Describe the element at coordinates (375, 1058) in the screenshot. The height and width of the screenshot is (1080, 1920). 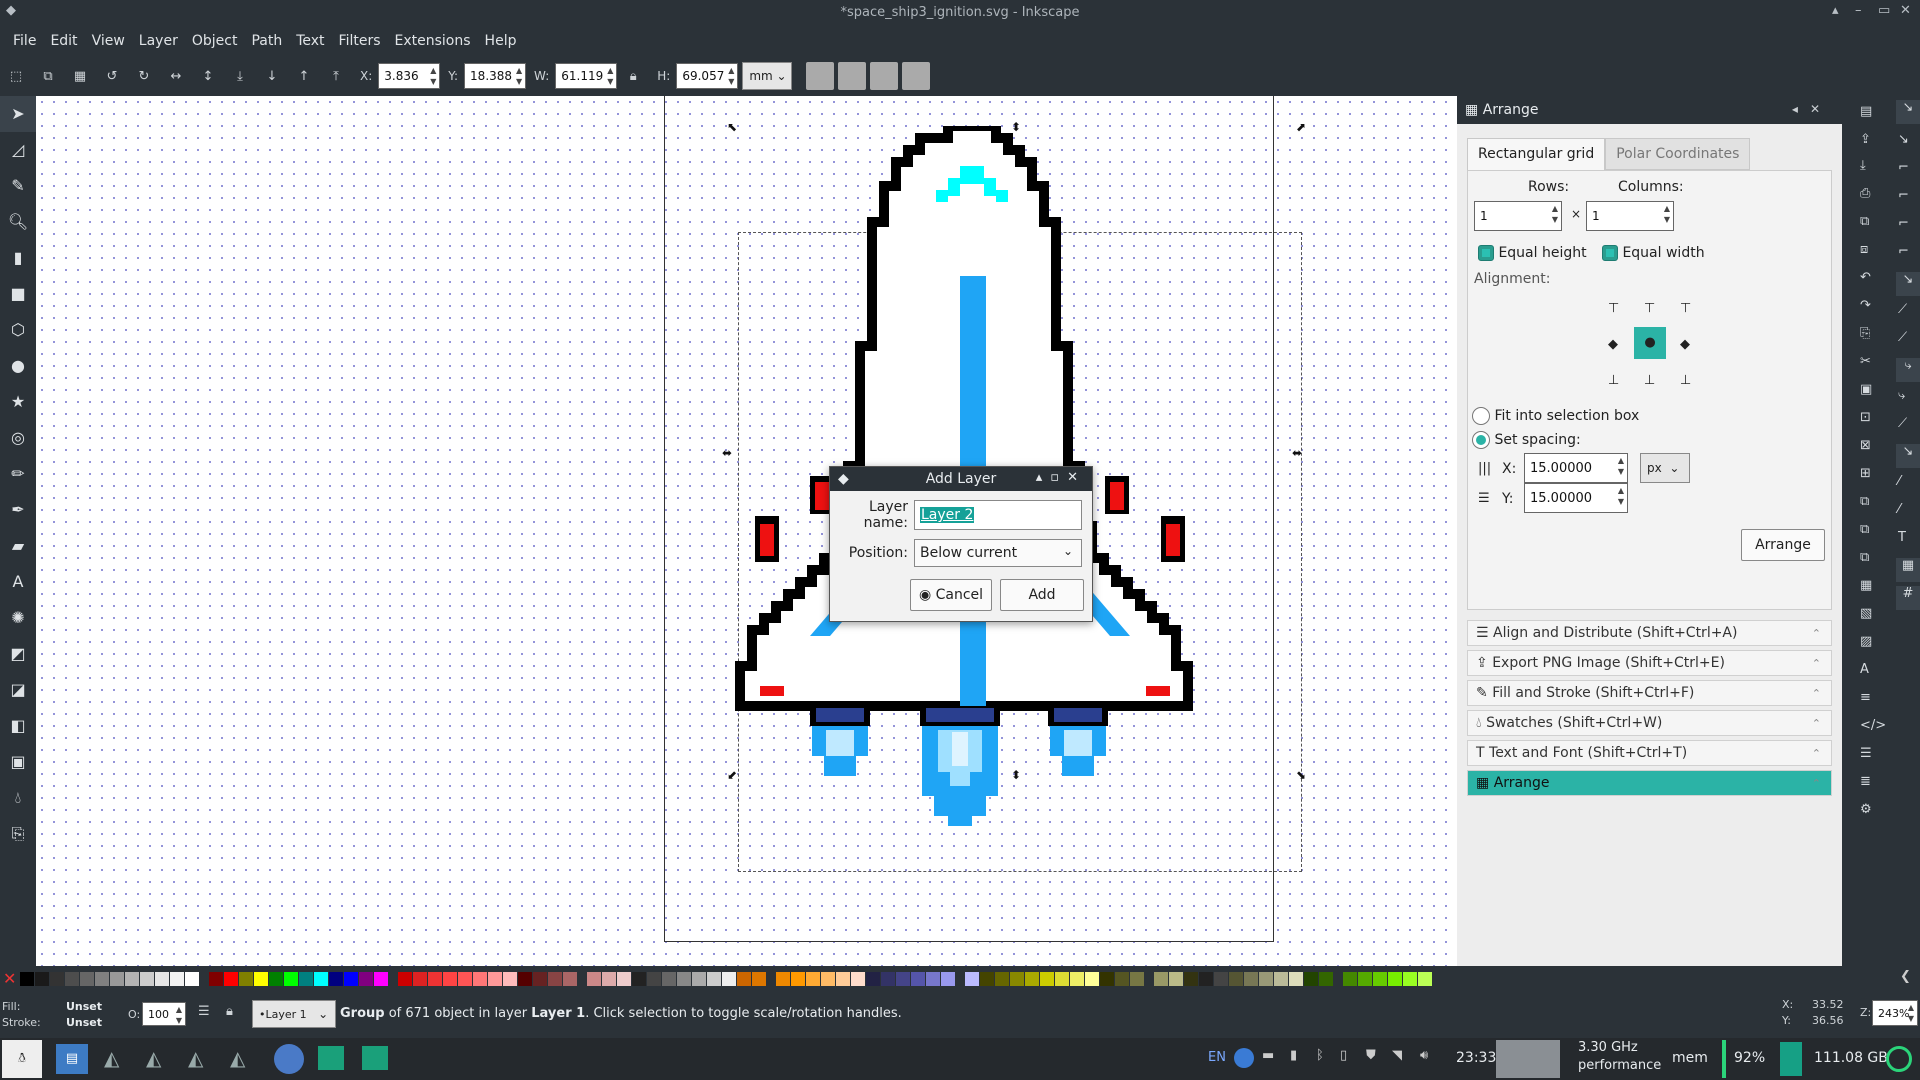
I see `folder-2-icon` at that location.